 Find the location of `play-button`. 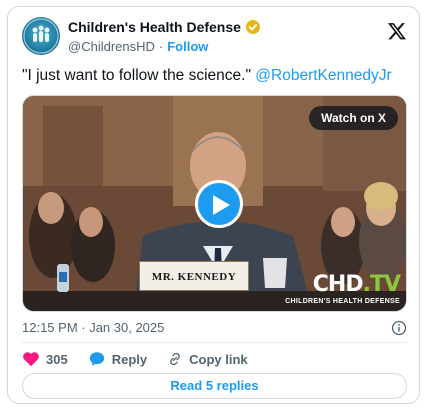

play-button is located at coordinates (219, 204).